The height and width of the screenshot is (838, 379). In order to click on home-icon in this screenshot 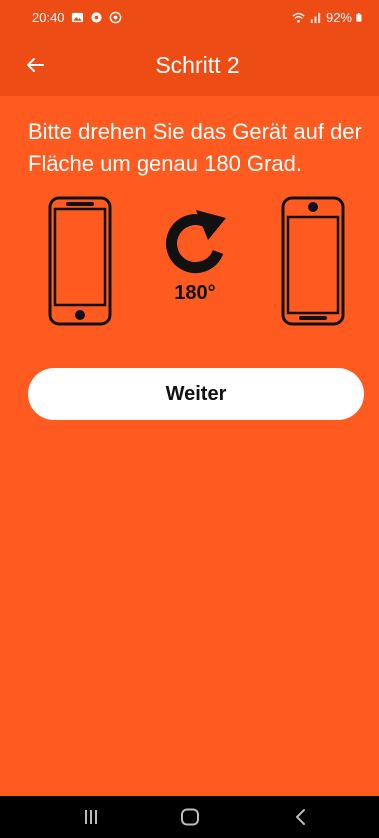, I will do `click(190, 817)`.